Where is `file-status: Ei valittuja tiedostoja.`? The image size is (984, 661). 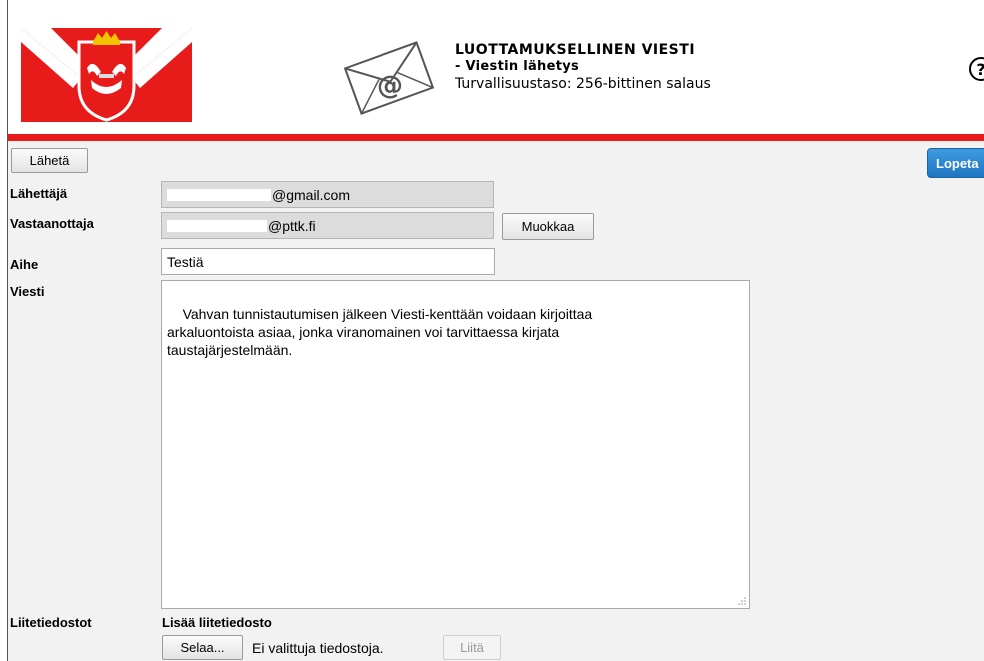 file-status: Ei valittuja tiedostoja. is located at coordinates (318, 648).